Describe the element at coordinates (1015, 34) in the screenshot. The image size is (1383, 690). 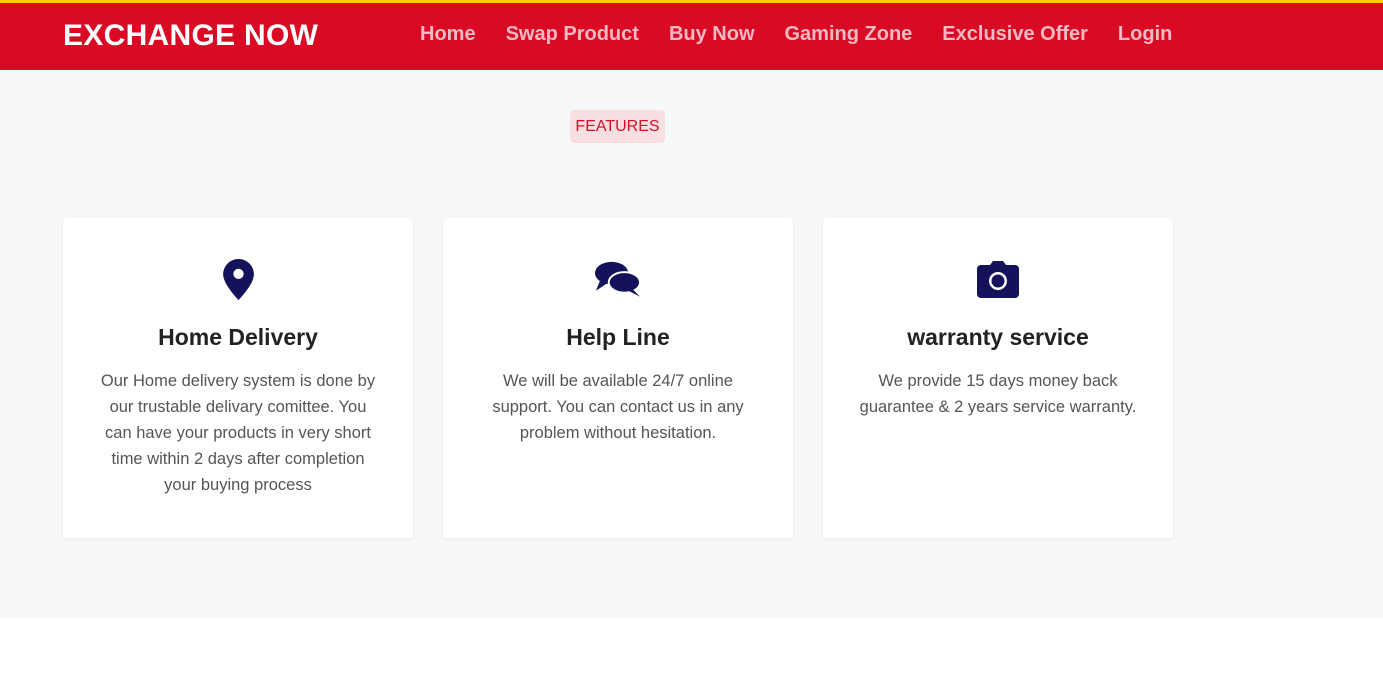
I see `nav-link-exclusive-offer: Exclusive Offer` at that location.